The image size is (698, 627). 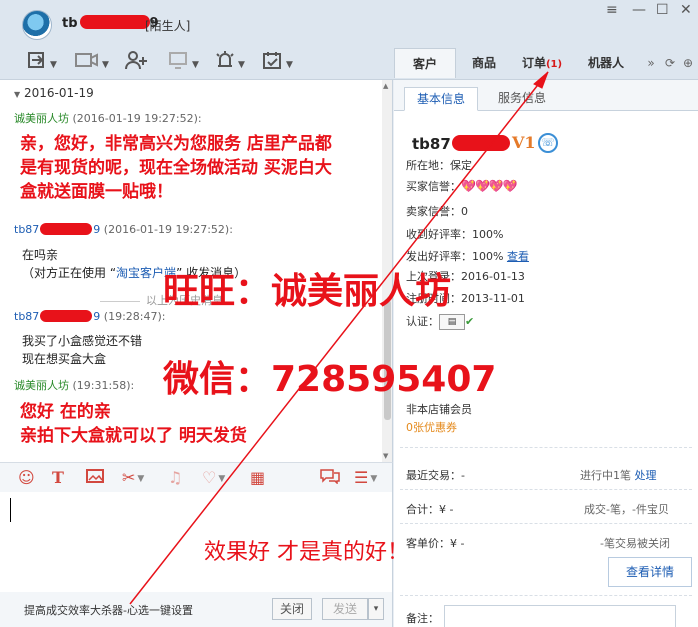 What do you see at coordinates (54, 93) in the screenshot?
I see `date-separator: ▼ 2016-01-19` at bounding box center [54, 93].